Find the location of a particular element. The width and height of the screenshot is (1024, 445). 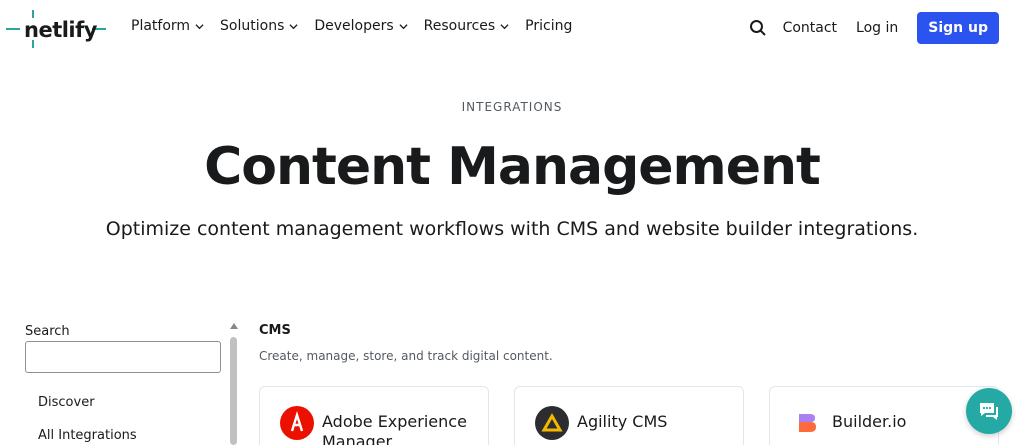

chat-icon is located at coordinates (989, 411).